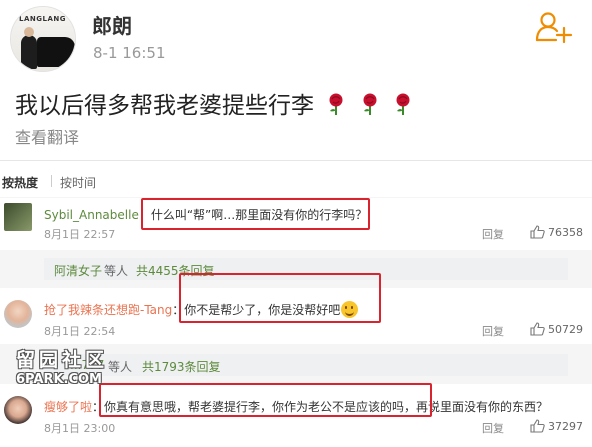 This screenshot has width=592, height=447. Describe the element at coordinates (164, 106) in the screenshot. I see `post-text-content: 我以后得多帮我老婆提些行李` at that location.